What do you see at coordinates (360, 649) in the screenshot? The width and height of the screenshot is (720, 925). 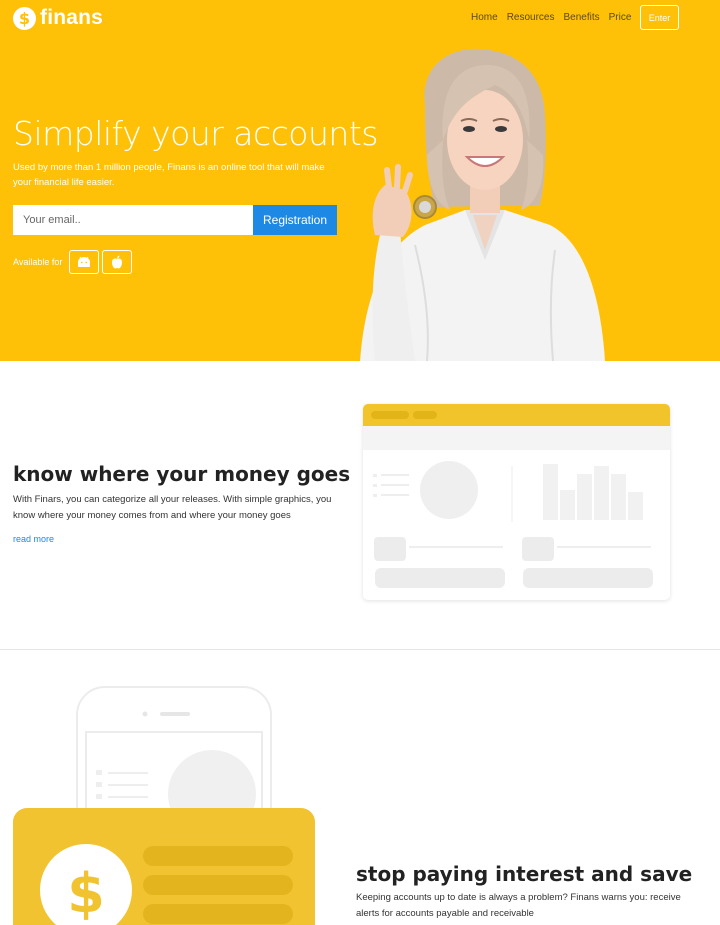 I see `section-divider` at bounding box center [360, 649].